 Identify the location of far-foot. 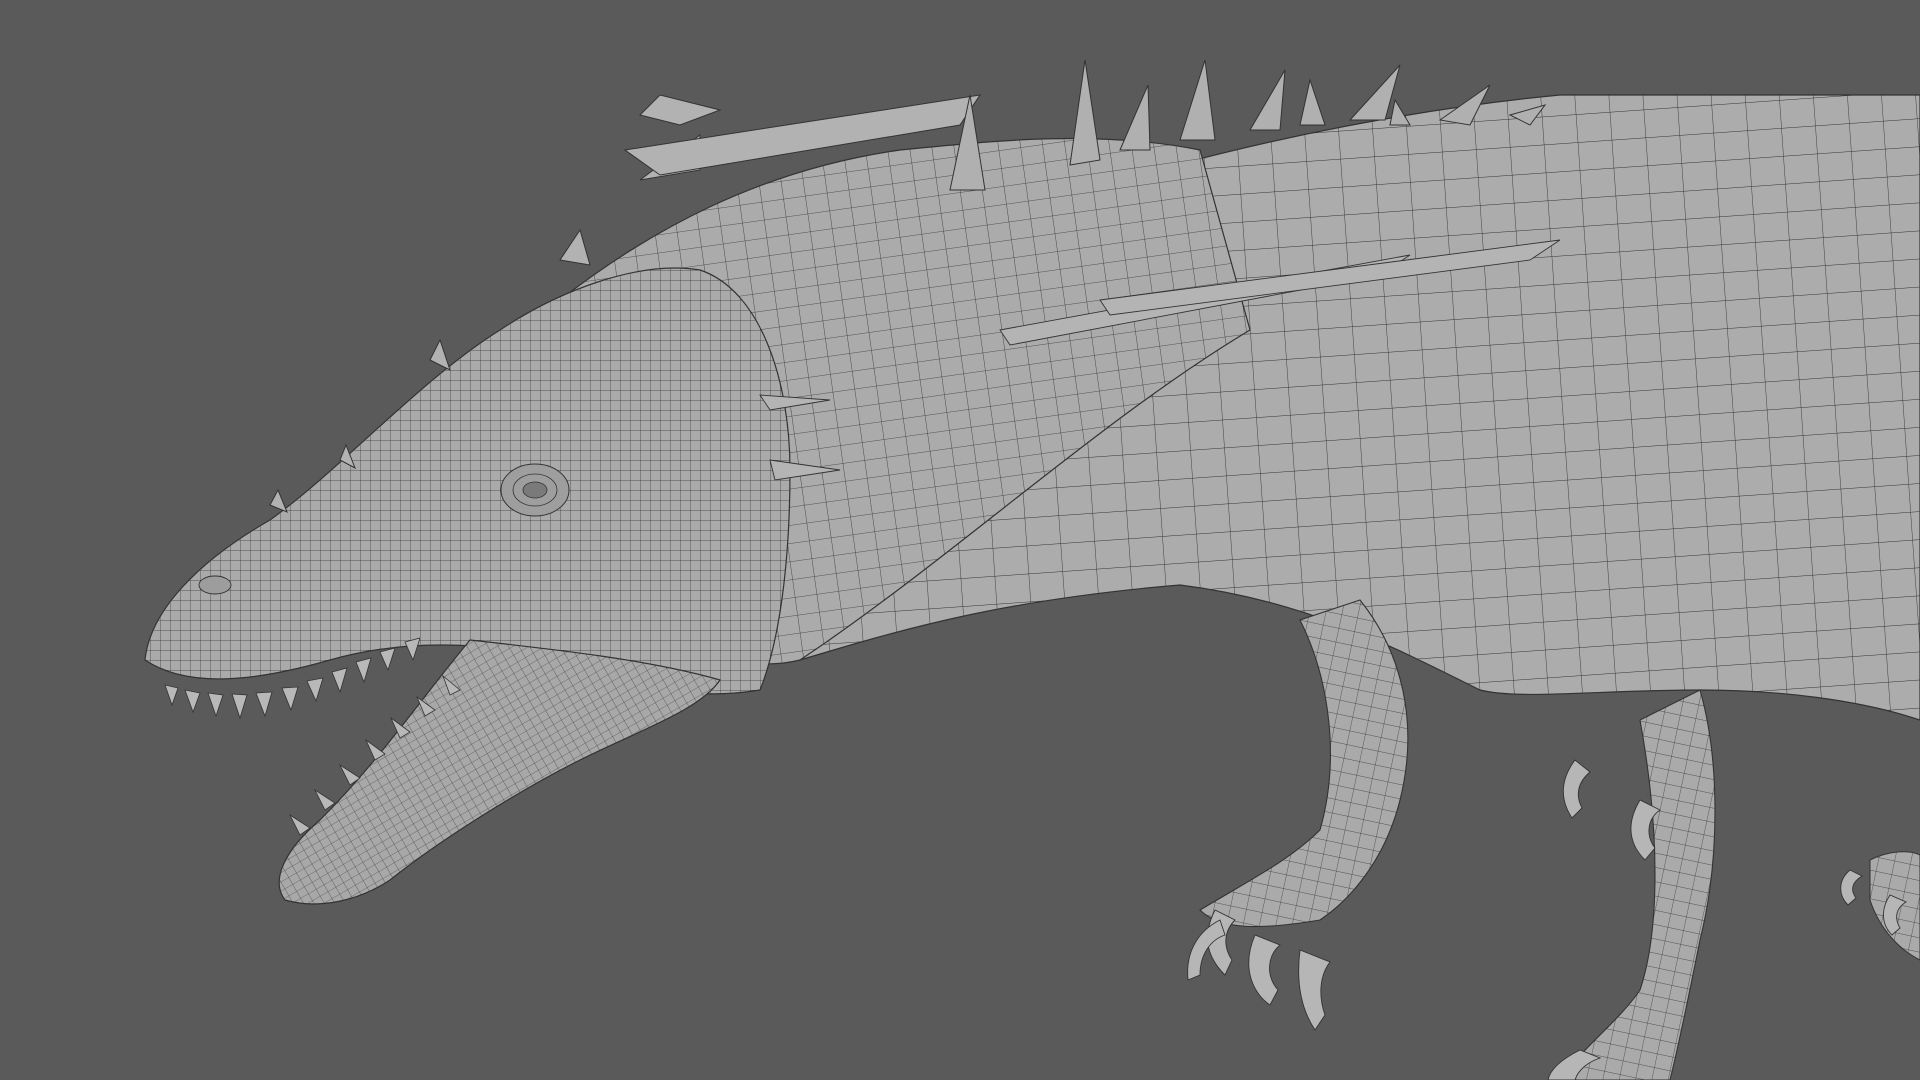
(1880, 906).